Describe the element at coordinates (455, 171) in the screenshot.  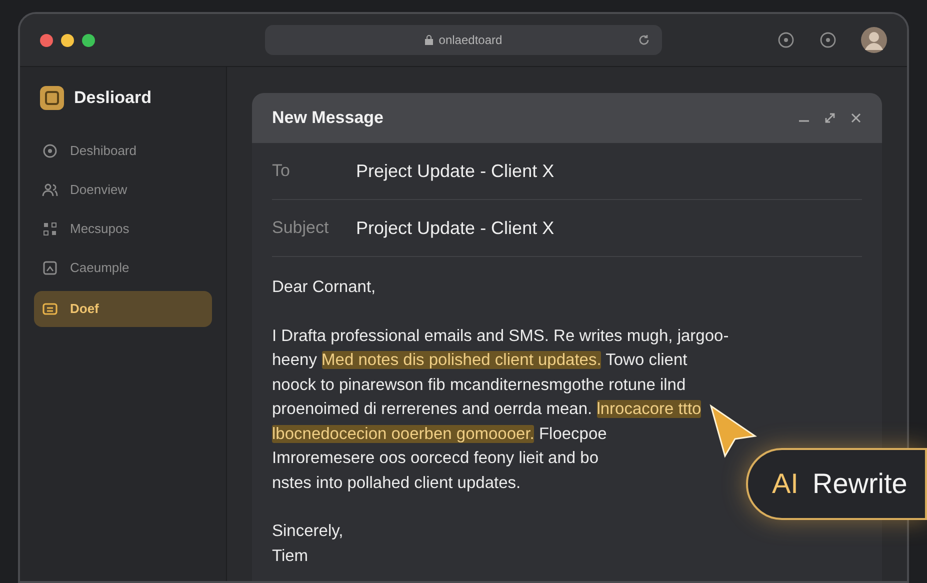
I see `field-value: Preject Update - Client X` at that location.